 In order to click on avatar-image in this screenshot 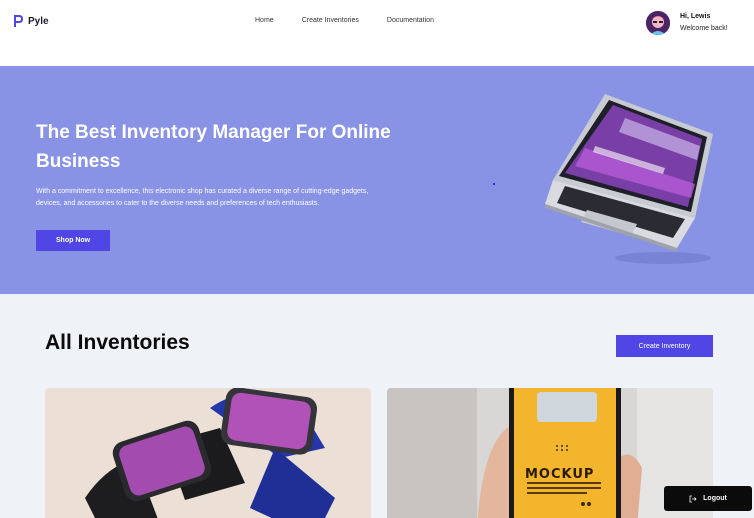, I will do `click(658, 23)`.